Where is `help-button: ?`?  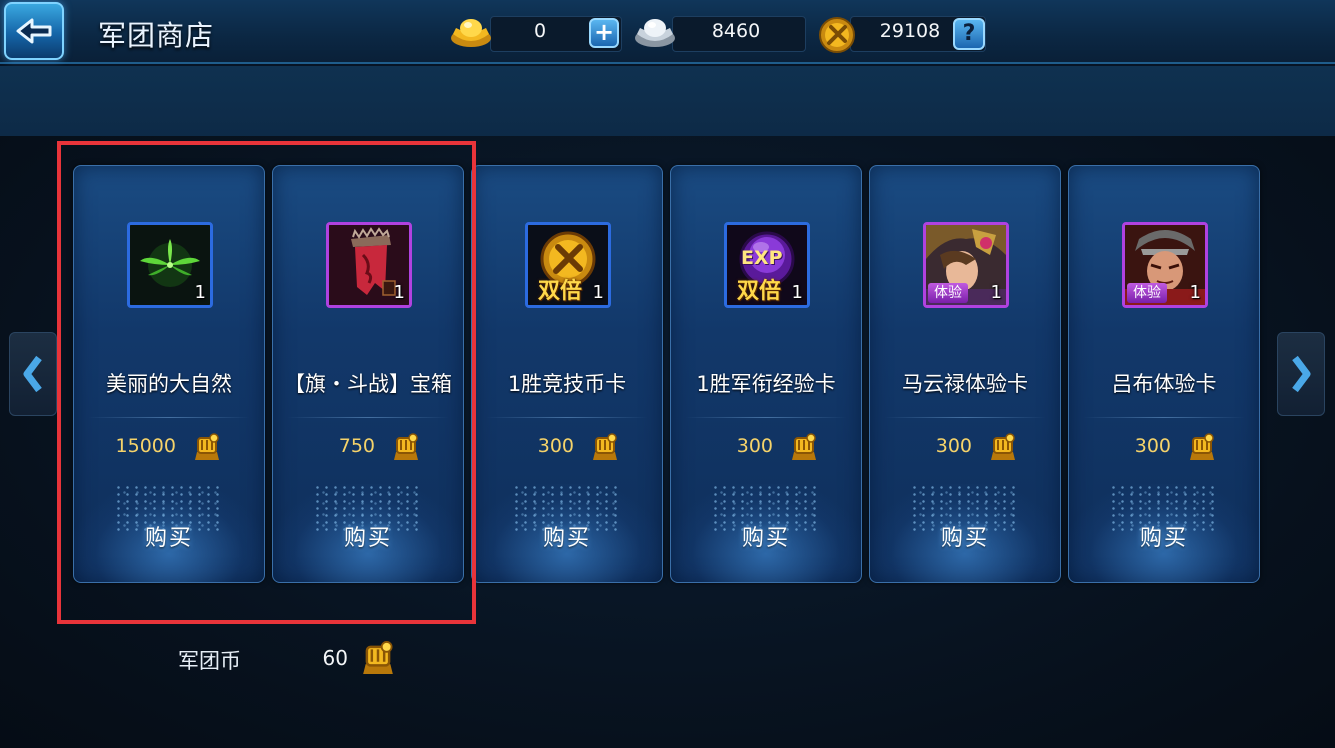
help-button: ? is located at coordinates (969, 34).